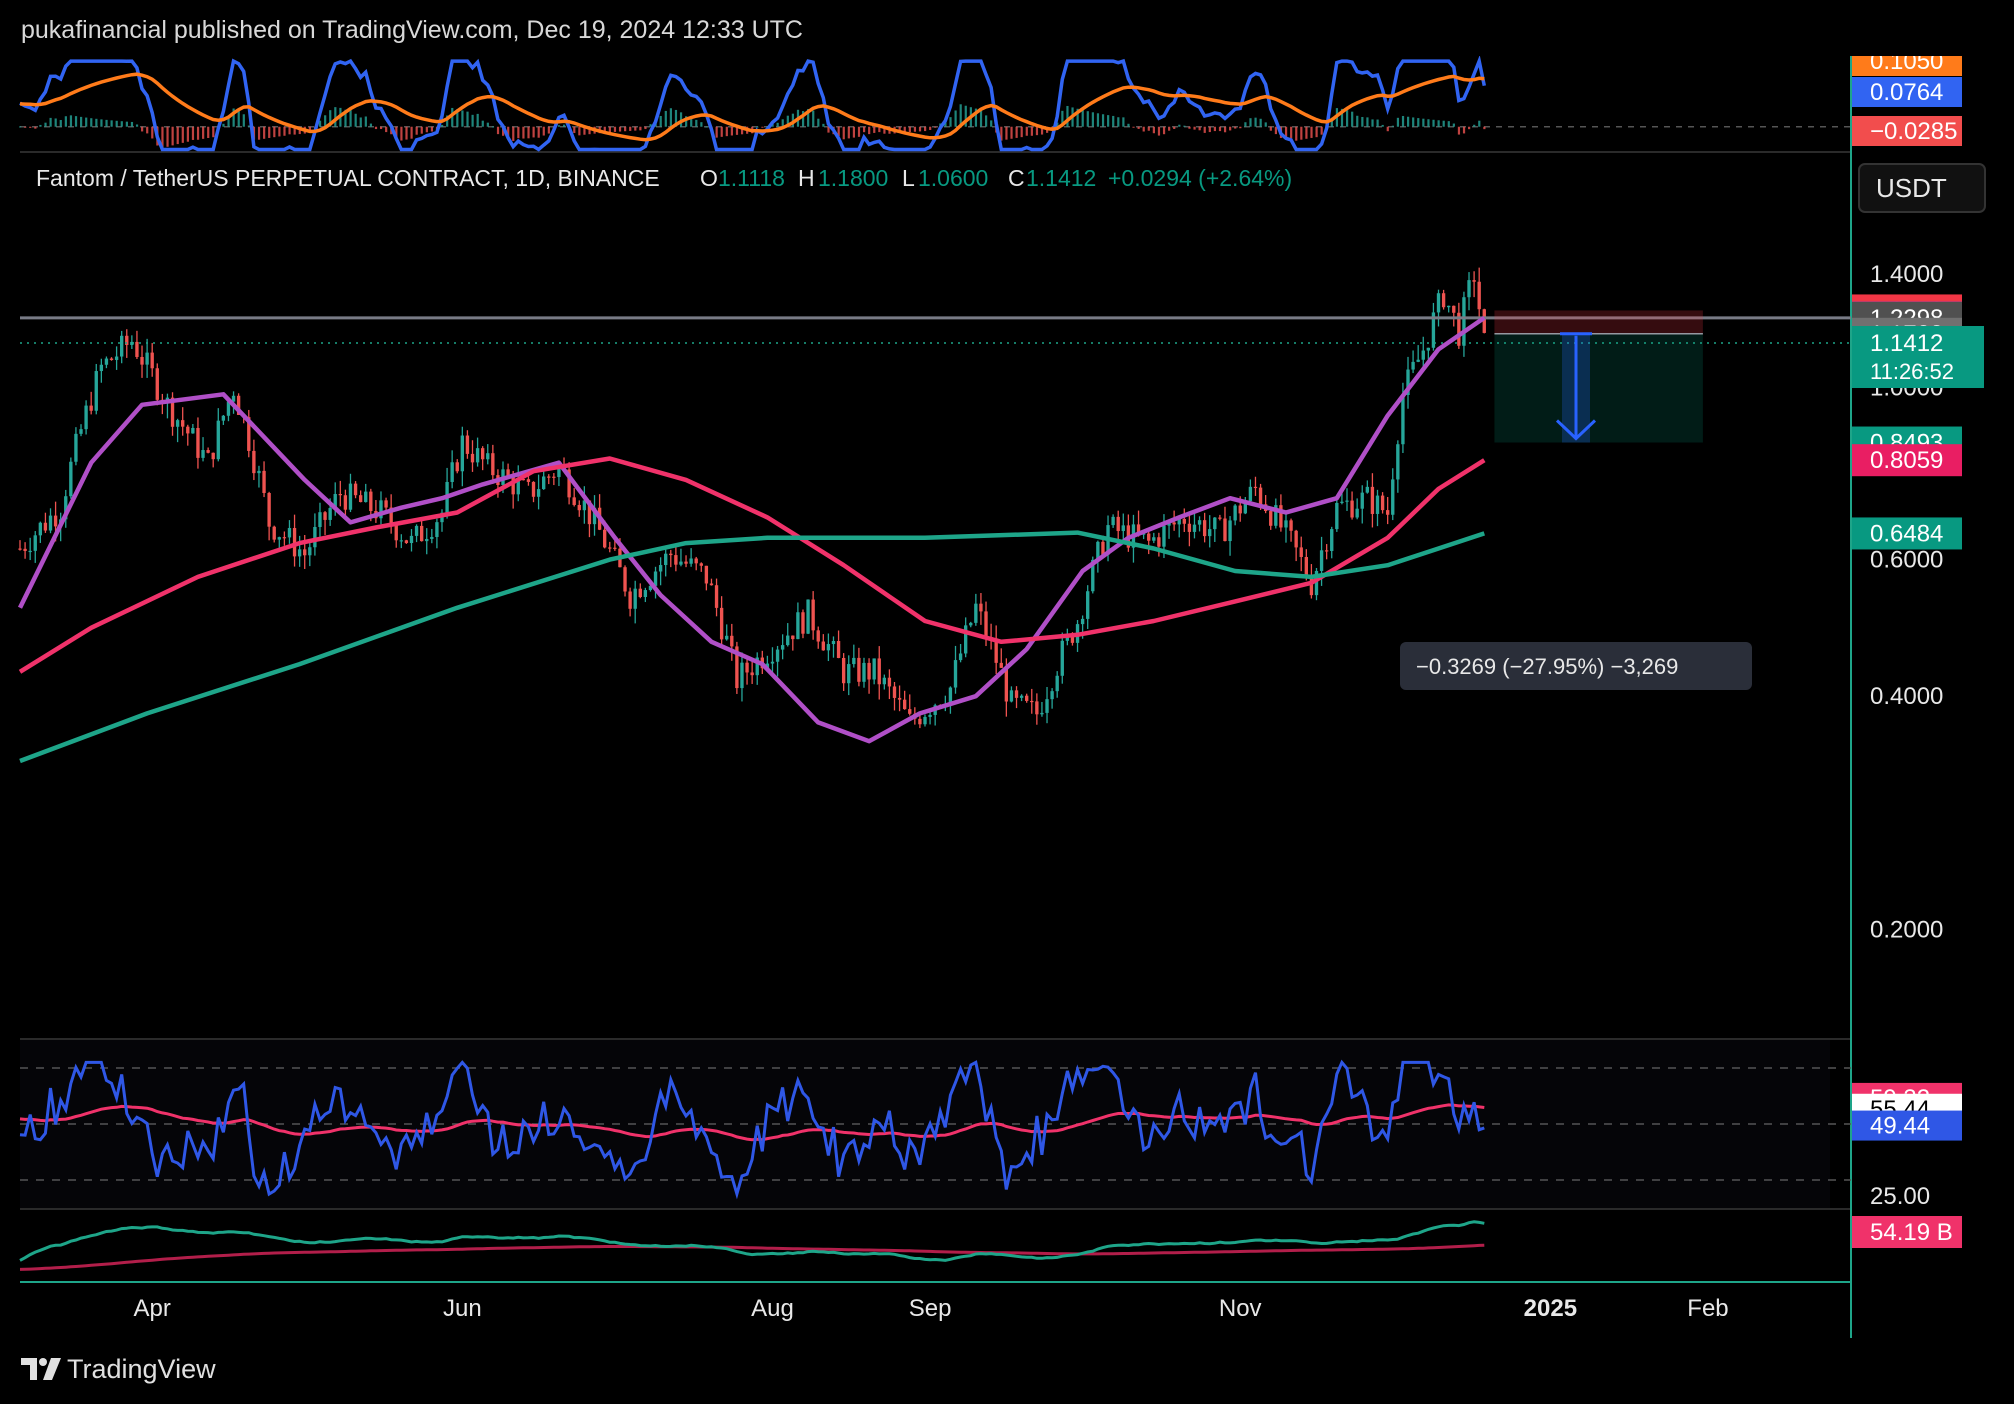  I want to click on time-tick-label: Apr, so click(152, 1308).